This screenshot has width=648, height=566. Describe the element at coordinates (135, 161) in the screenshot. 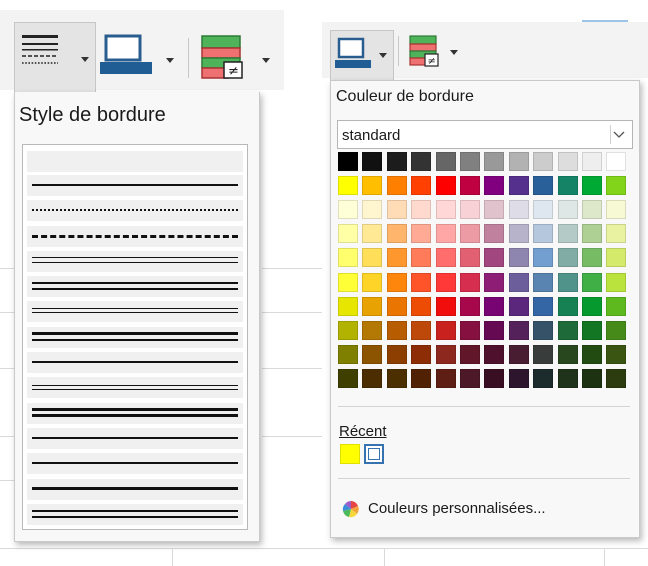

I see `border-style-option-none` at that location.